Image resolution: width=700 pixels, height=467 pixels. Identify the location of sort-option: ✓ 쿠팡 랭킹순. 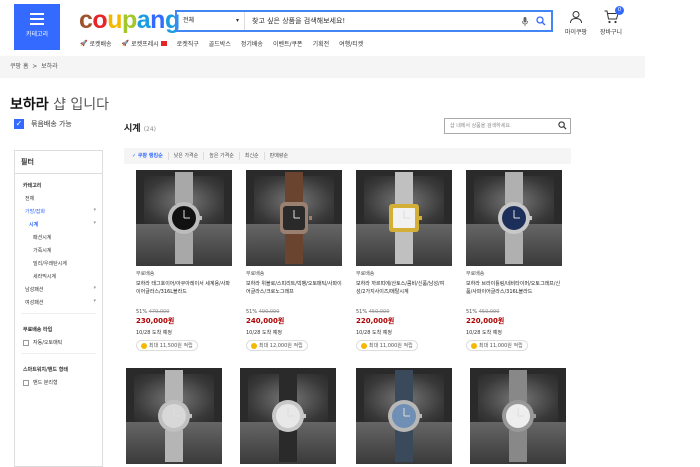
(148, 156).